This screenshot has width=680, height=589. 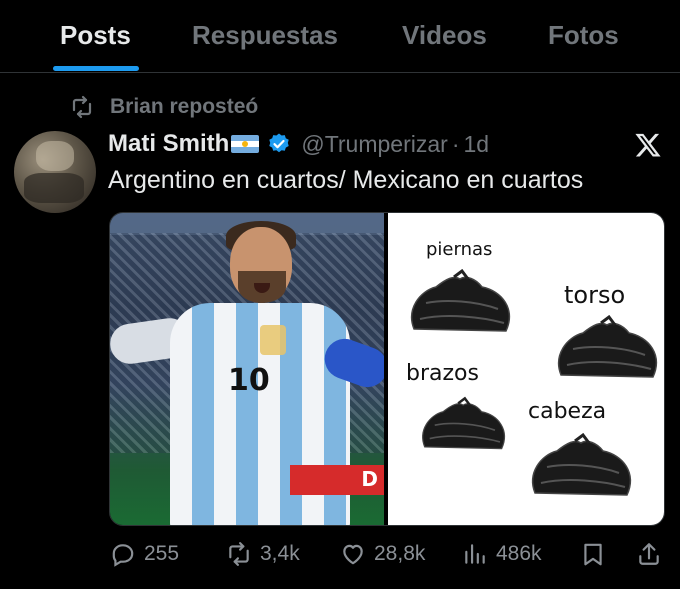 I want to click on repost-button: 3,4k, so click(x=263, y=554).